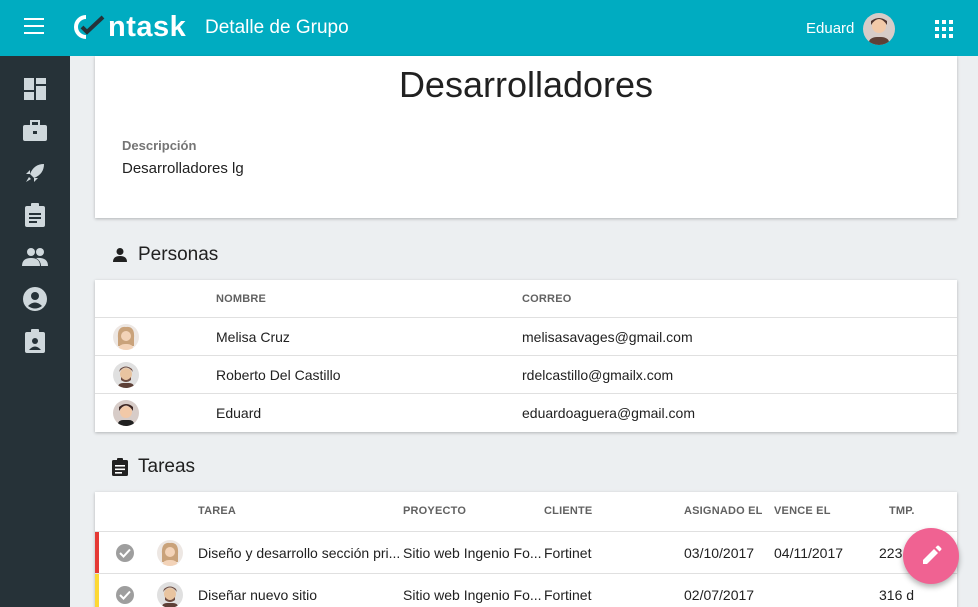 The width and height of the screenshot is (978, 607). I want to click on apps-grid-icon, so click(944, 29).